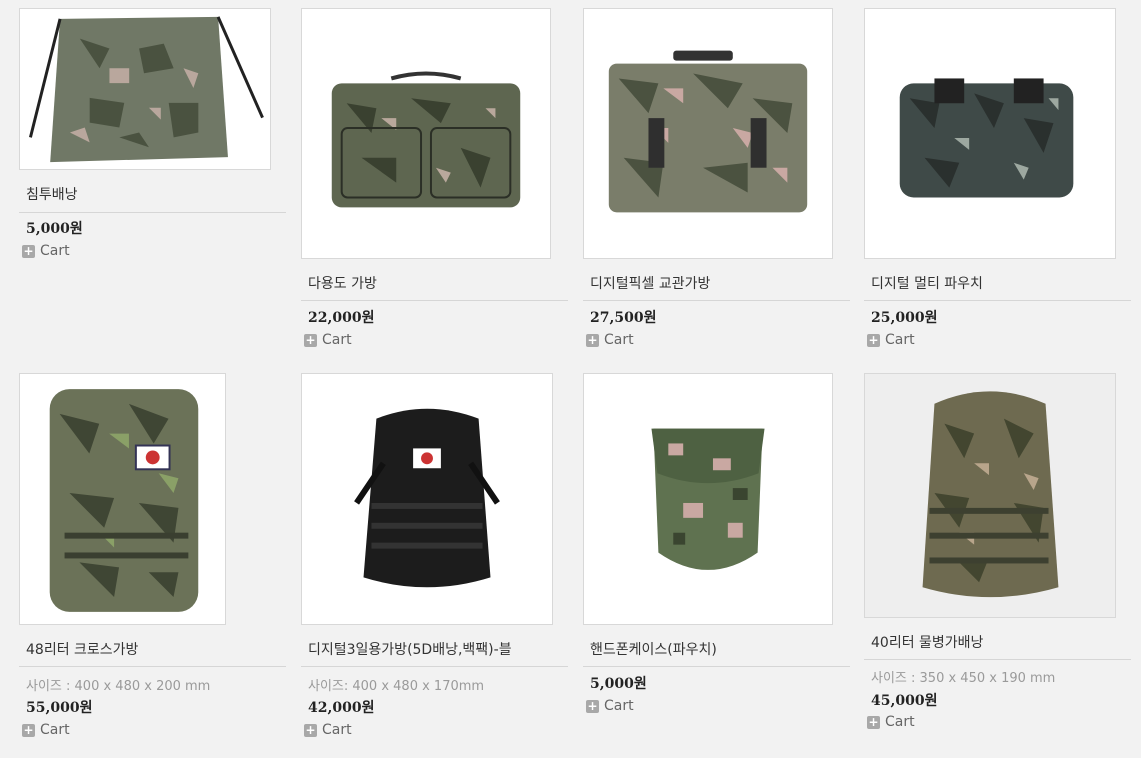  Describe the element at coordinates (341, 318) in the screenshot. I see `product-price: 22,000원` at that location.